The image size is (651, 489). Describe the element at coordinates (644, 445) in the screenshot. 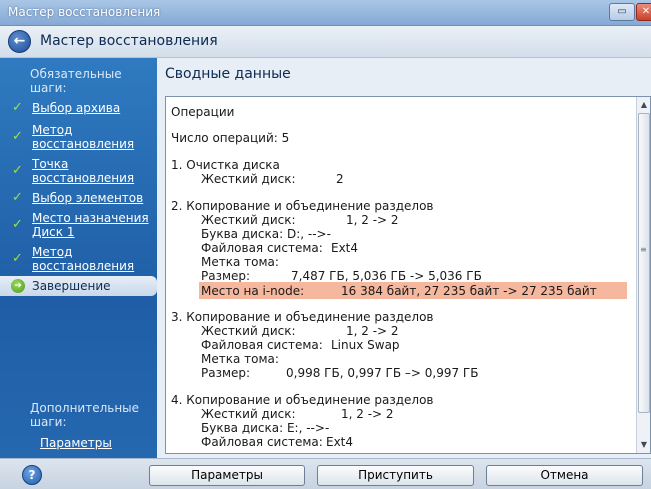

I see `scroll-down-icon: ▼` at that location.